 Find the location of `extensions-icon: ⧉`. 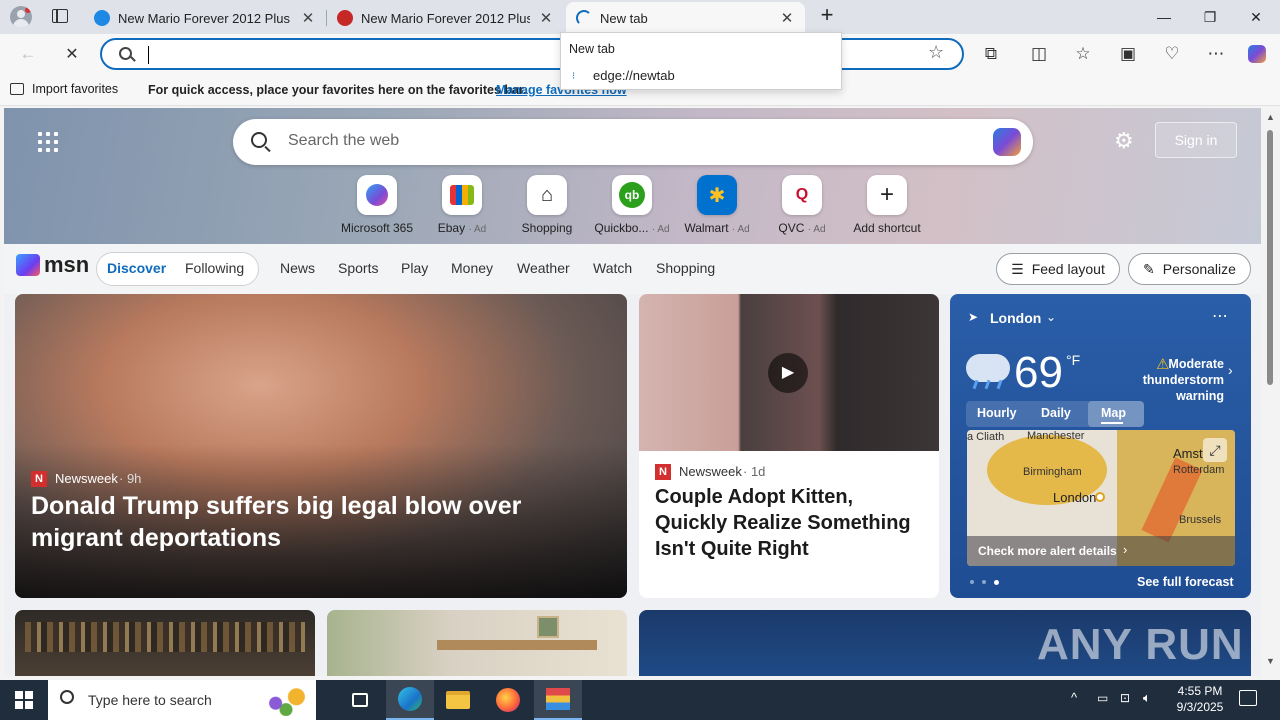

extensions-icon: ⧉ is located at coordinates (991, 54).